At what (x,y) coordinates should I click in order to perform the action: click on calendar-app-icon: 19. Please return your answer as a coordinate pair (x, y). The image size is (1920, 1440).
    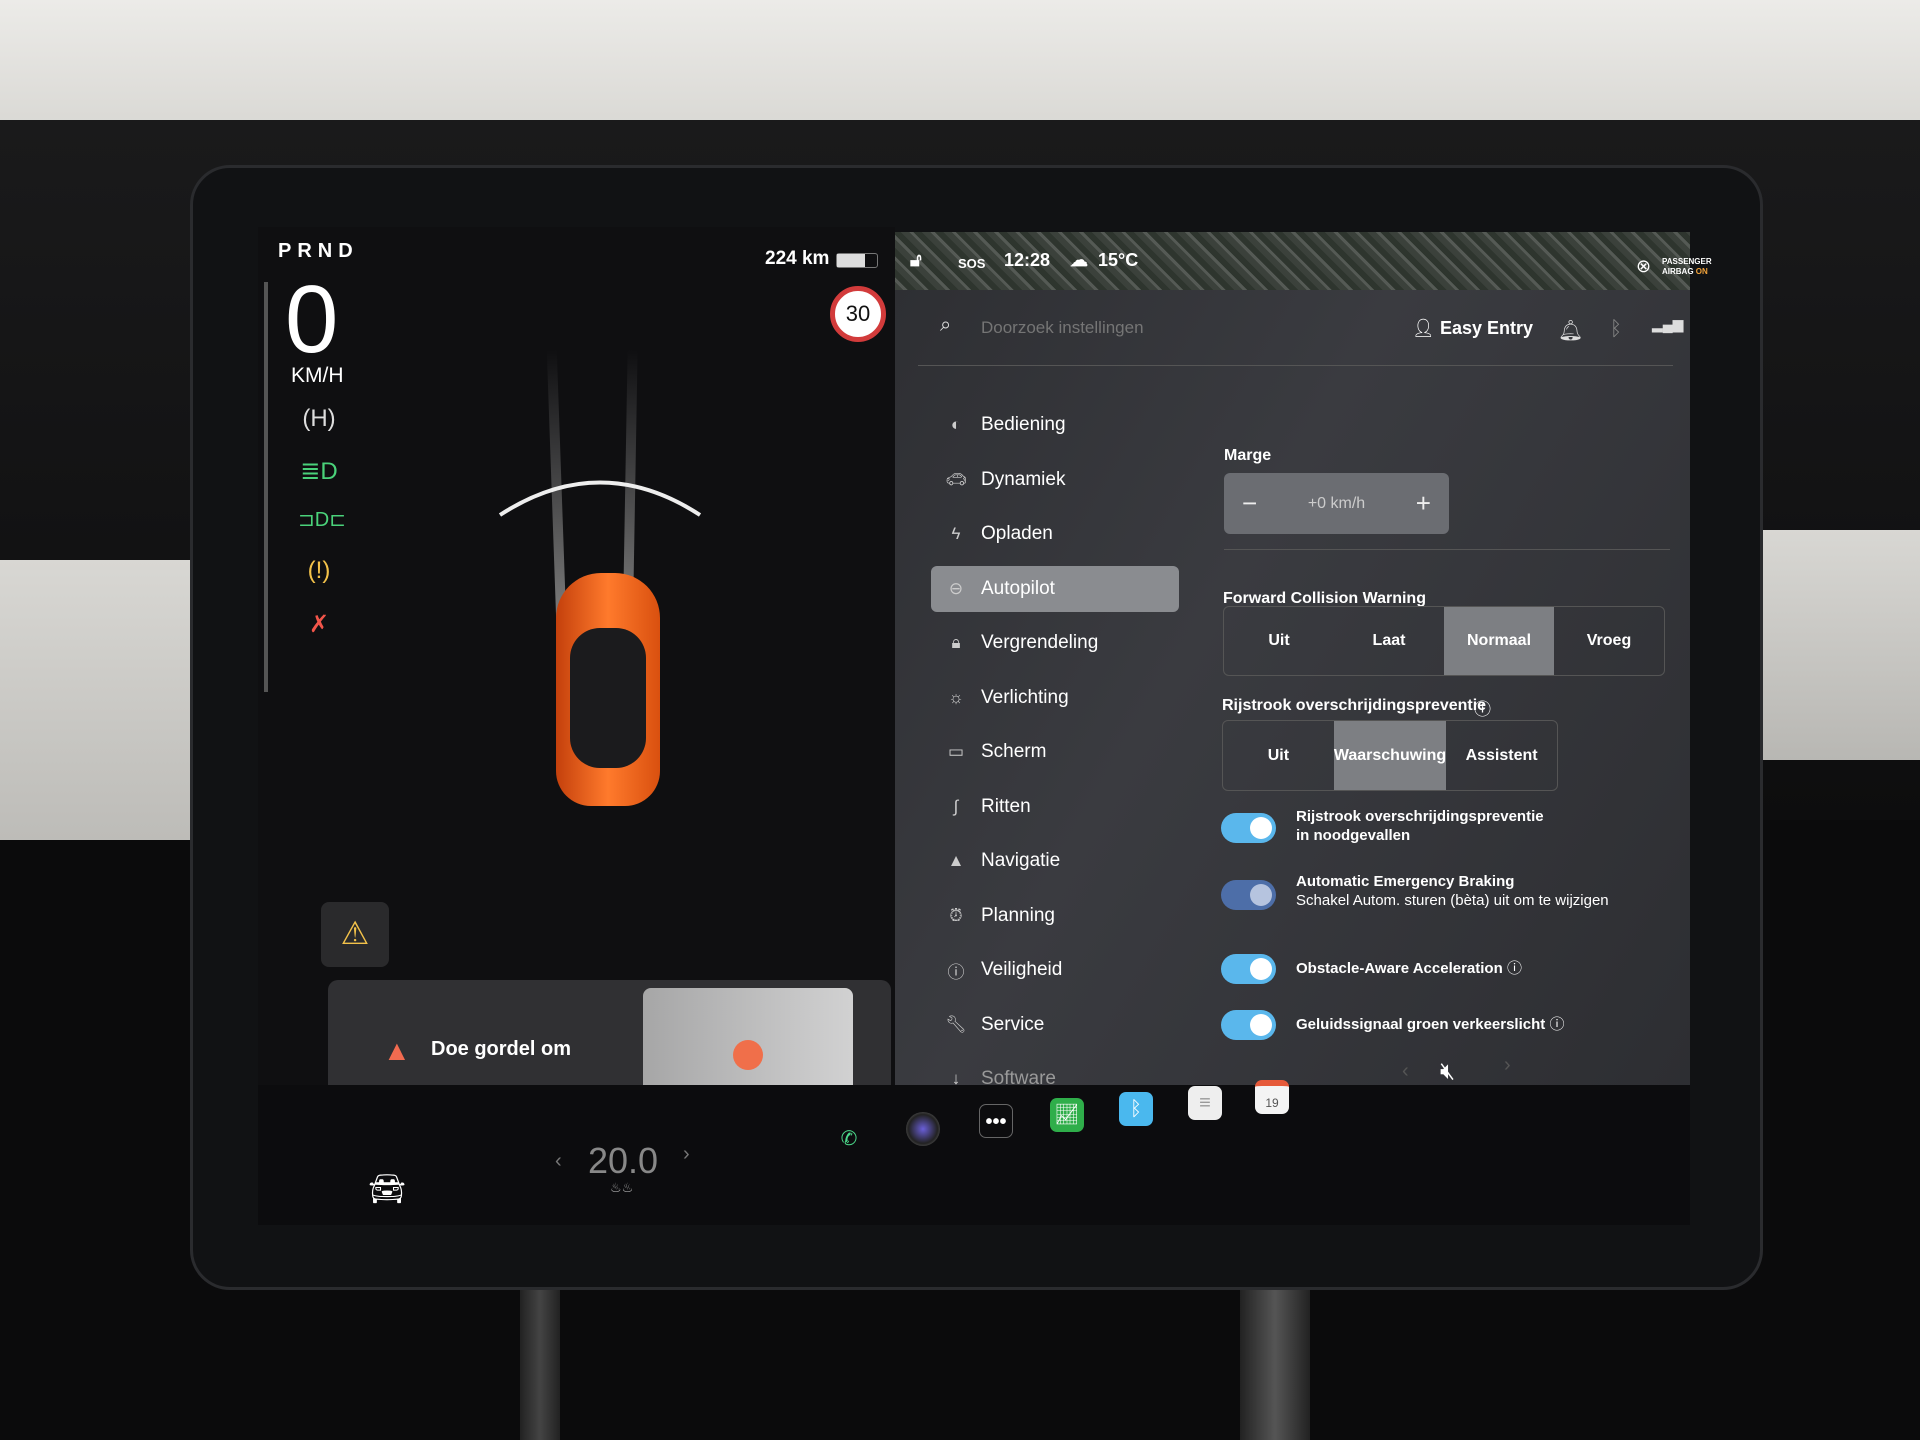
    Looking at the image, I should click on (1272, 1097).